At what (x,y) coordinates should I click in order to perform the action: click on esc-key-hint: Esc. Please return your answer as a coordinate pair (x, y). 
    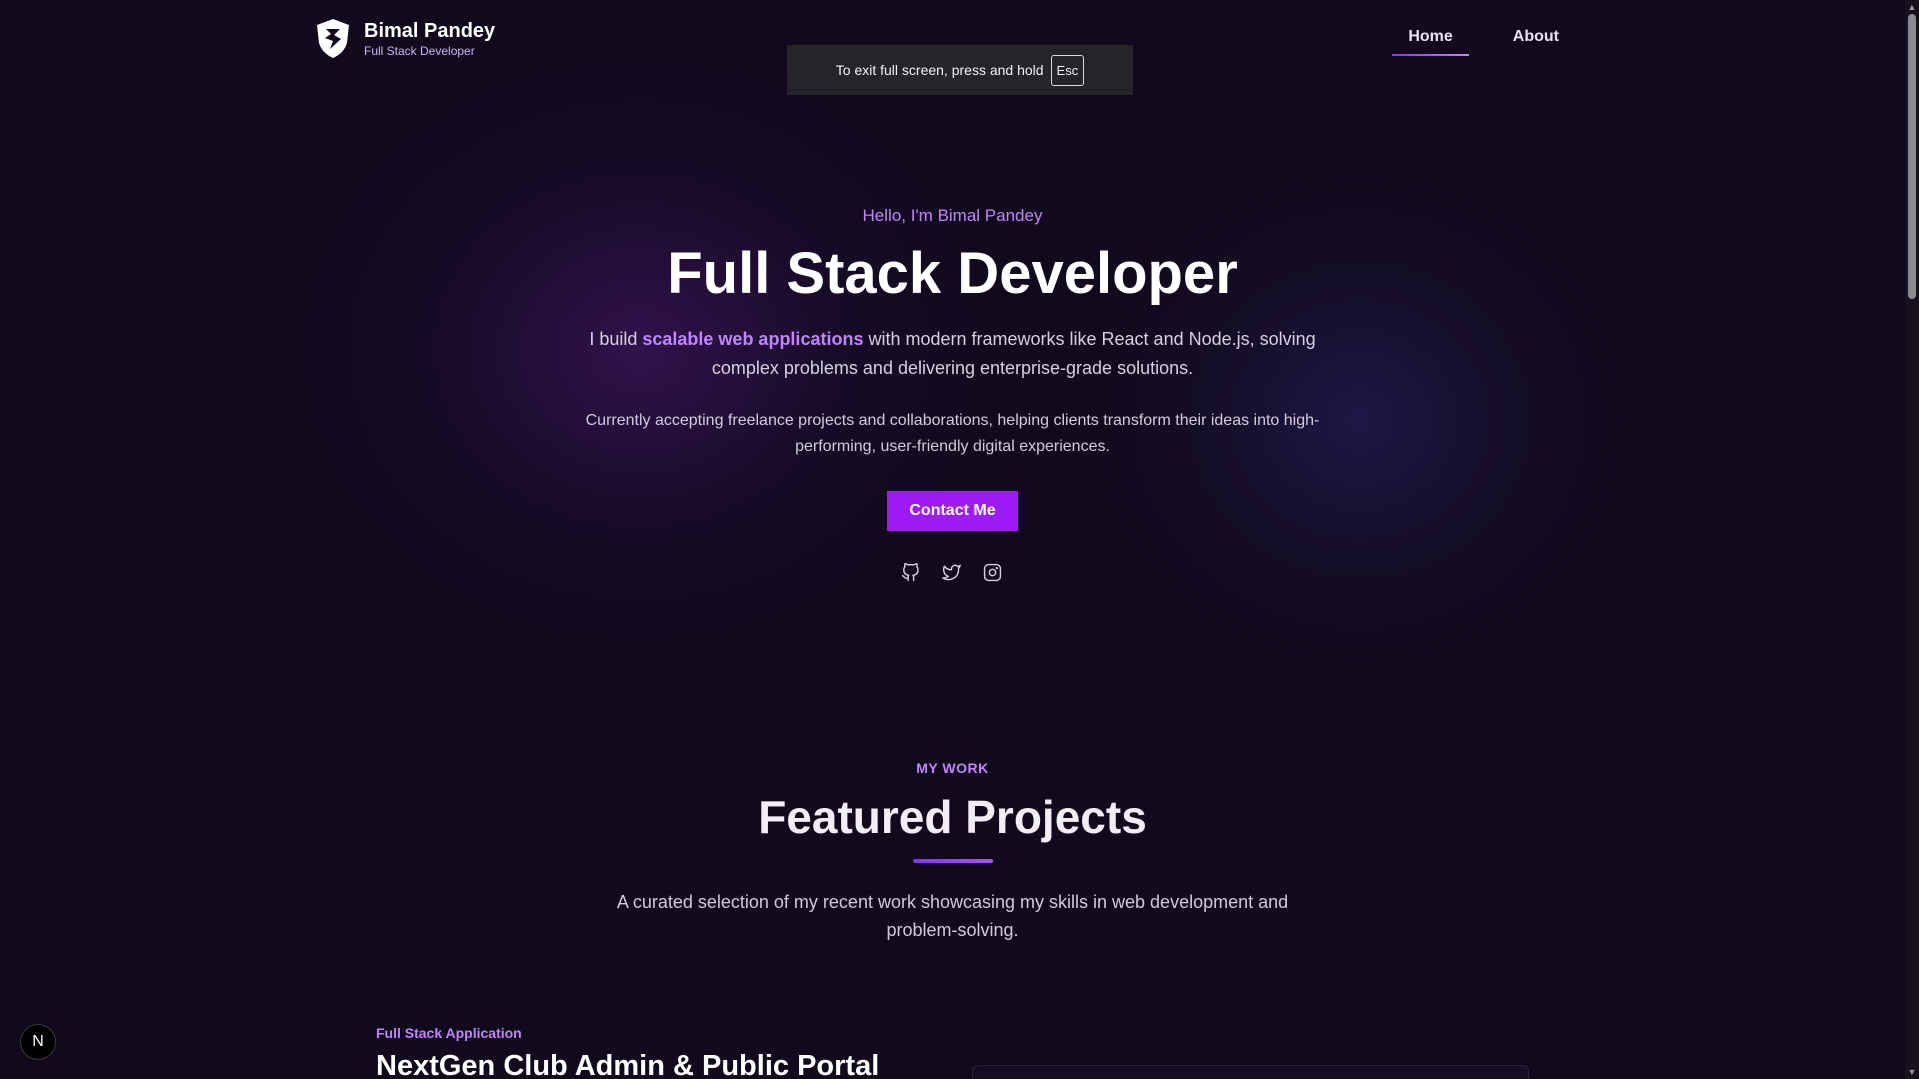
    Looking at the image, I should click on (1067, 70).